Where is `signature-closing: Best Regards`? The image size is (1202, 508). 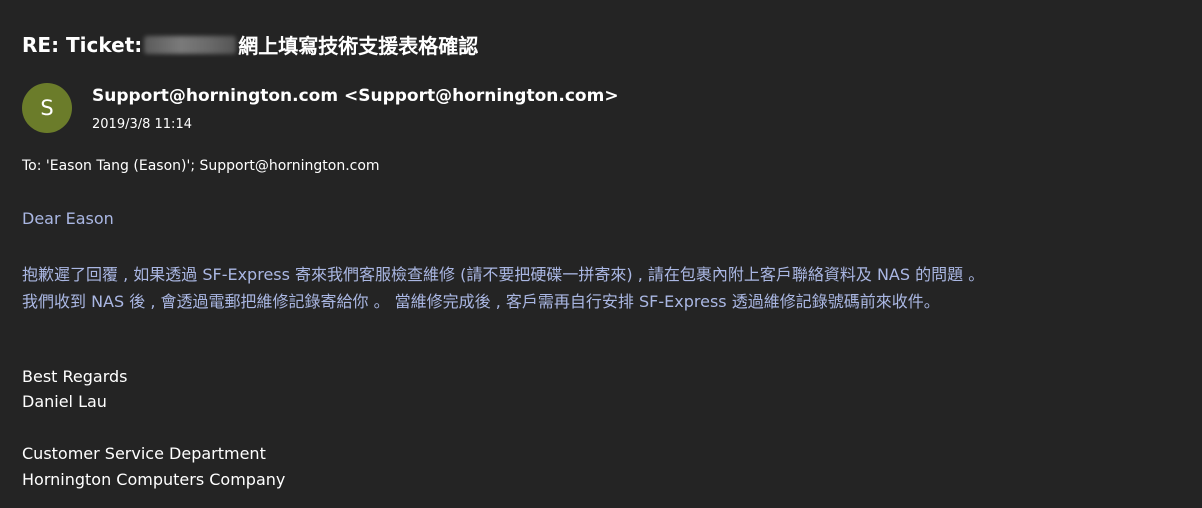
signature-closing: Best Regards is located at coordinates (75, 376).